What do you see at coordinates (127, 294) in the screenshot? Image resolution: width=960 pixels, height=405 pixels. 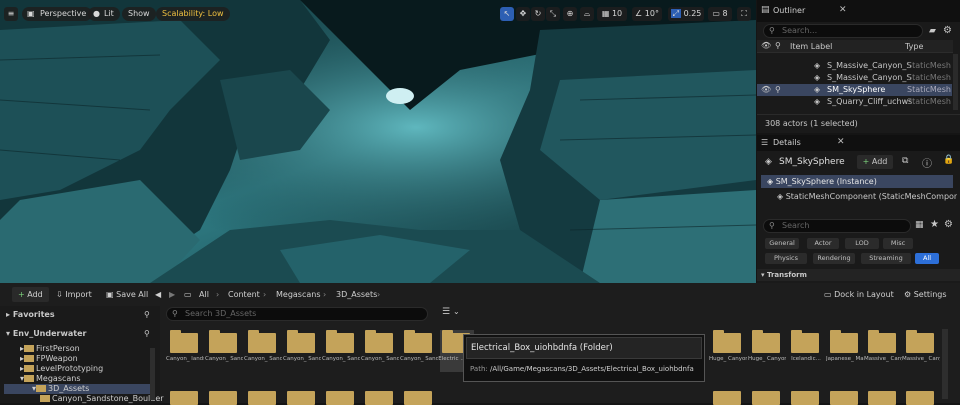 I see `save-all-button: ▣ Save All` at bounding box center [127, 294].